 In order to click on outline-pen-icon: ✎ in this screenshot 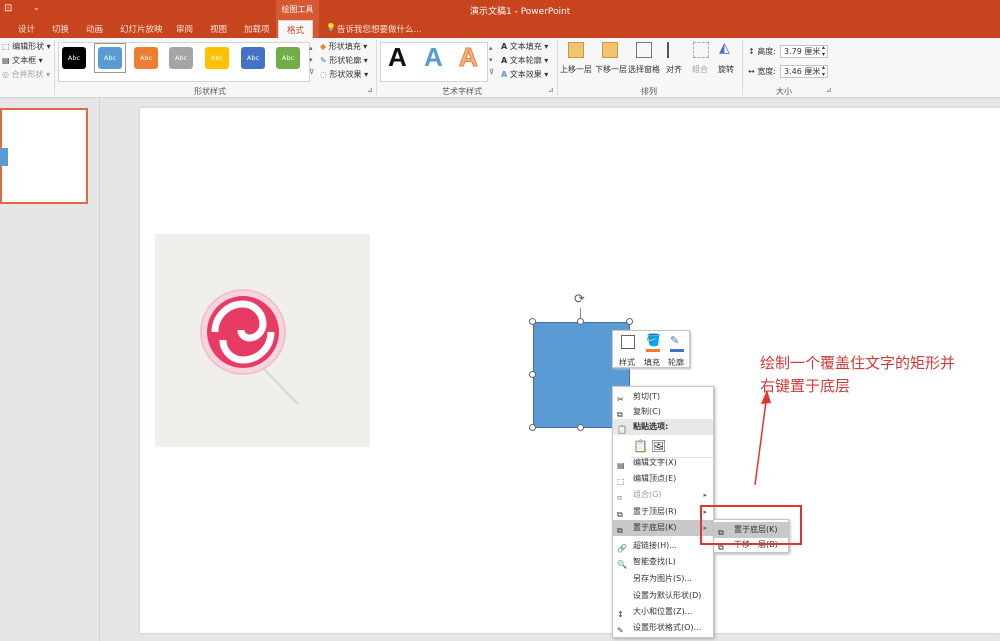, I will do `click(674, 340)`.